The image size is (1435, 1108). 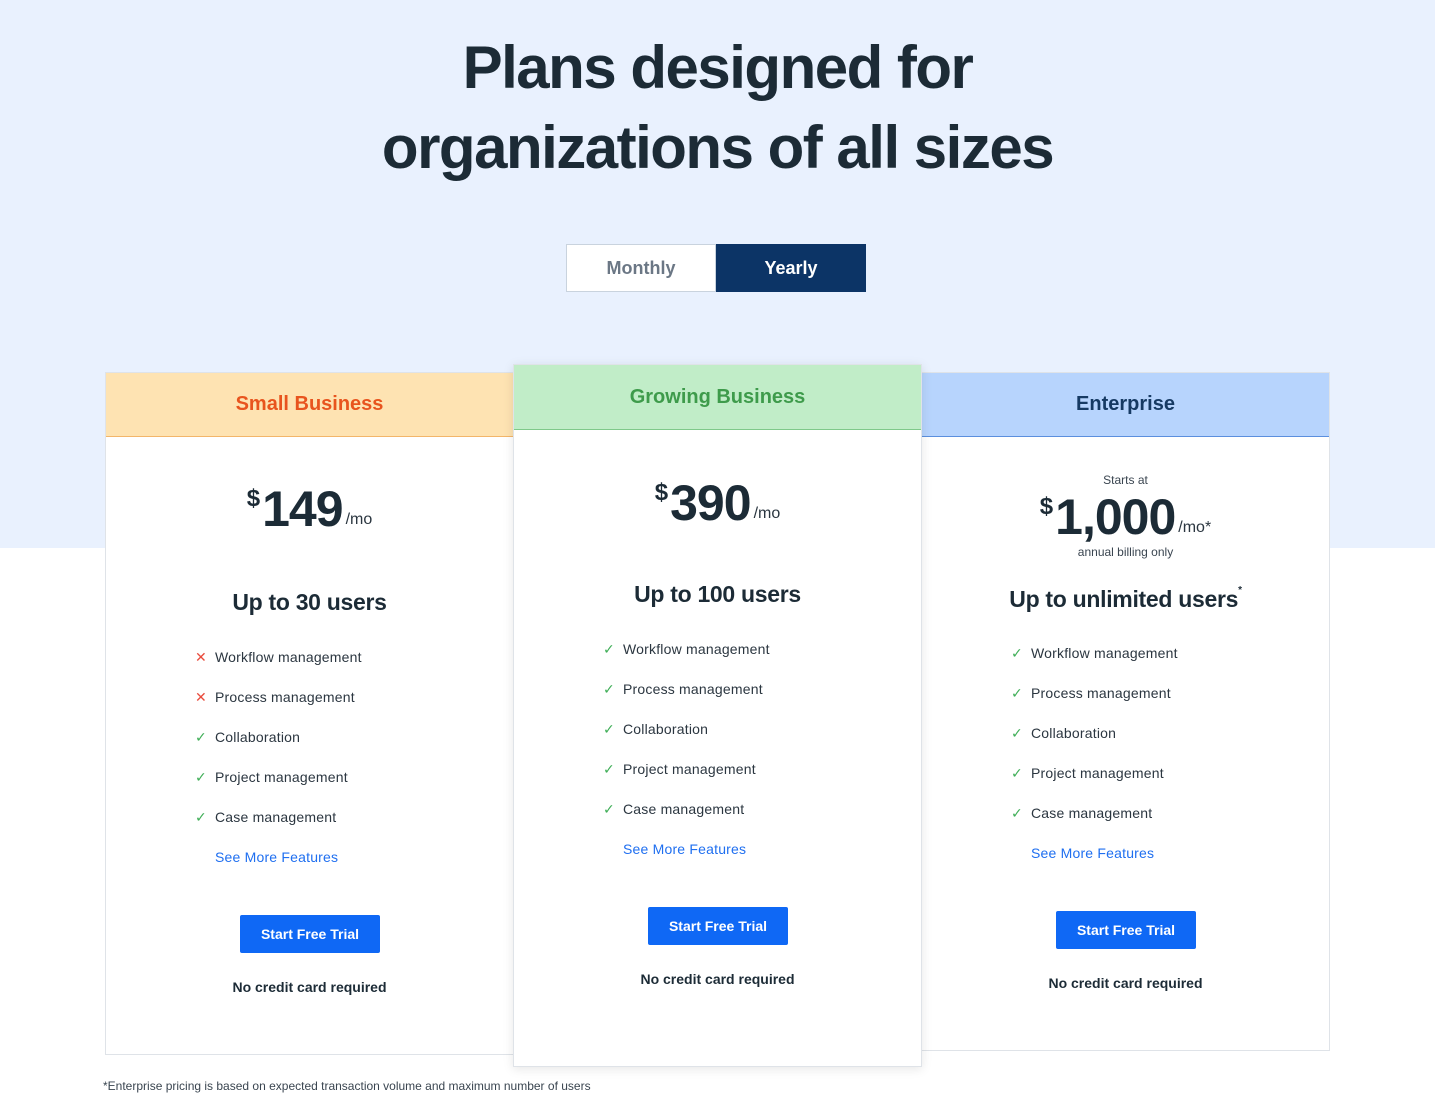 I want to click on plan-name: Enterprise, so click(x=1125, y=405).